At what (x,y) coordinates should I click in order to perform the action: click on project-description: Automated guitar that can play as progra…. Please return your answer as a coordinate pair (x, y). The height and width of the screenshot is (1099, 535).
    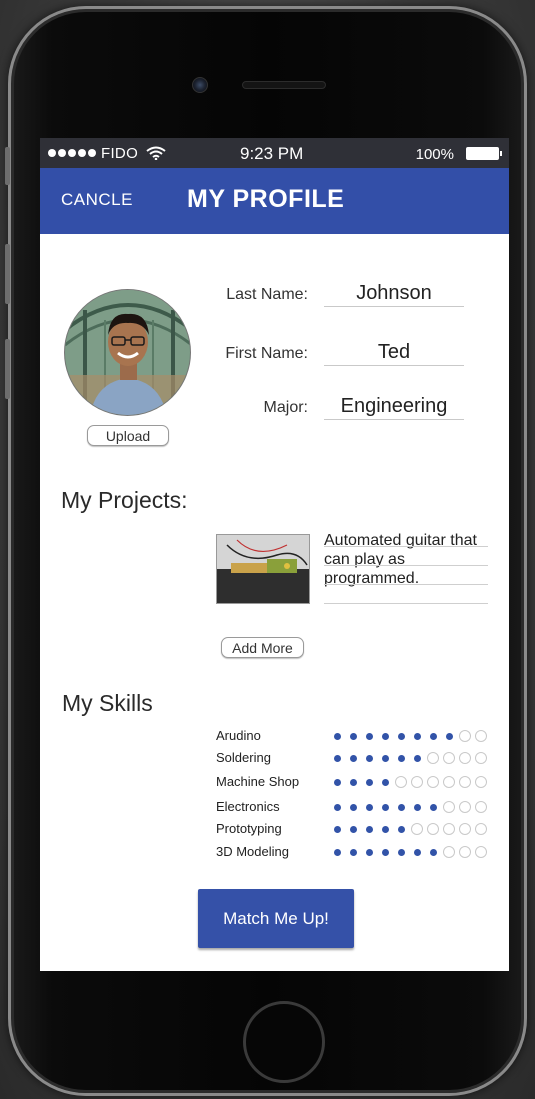
    Looking at the image, I should click on (406, 559).